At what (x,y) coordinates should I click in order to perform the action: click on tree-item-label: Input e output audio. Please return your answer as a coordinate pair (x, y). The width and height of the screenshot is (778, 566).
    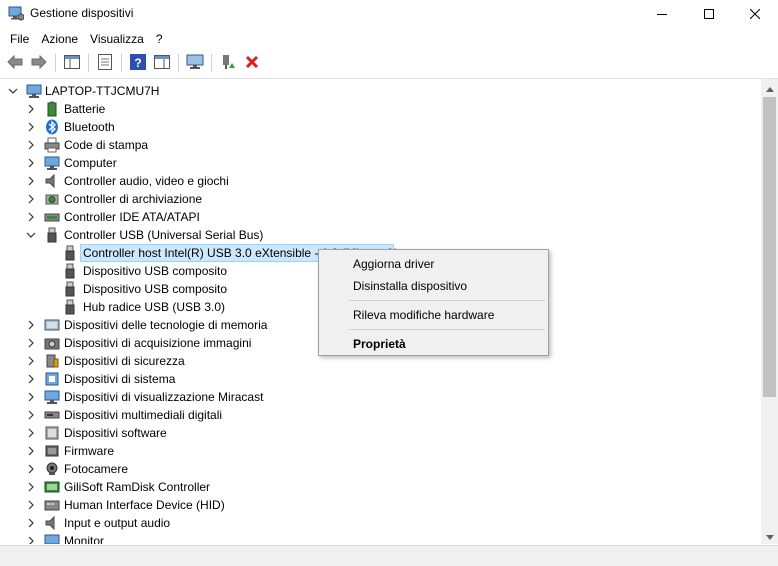
    Looking at the image, I should click on (117, 523).